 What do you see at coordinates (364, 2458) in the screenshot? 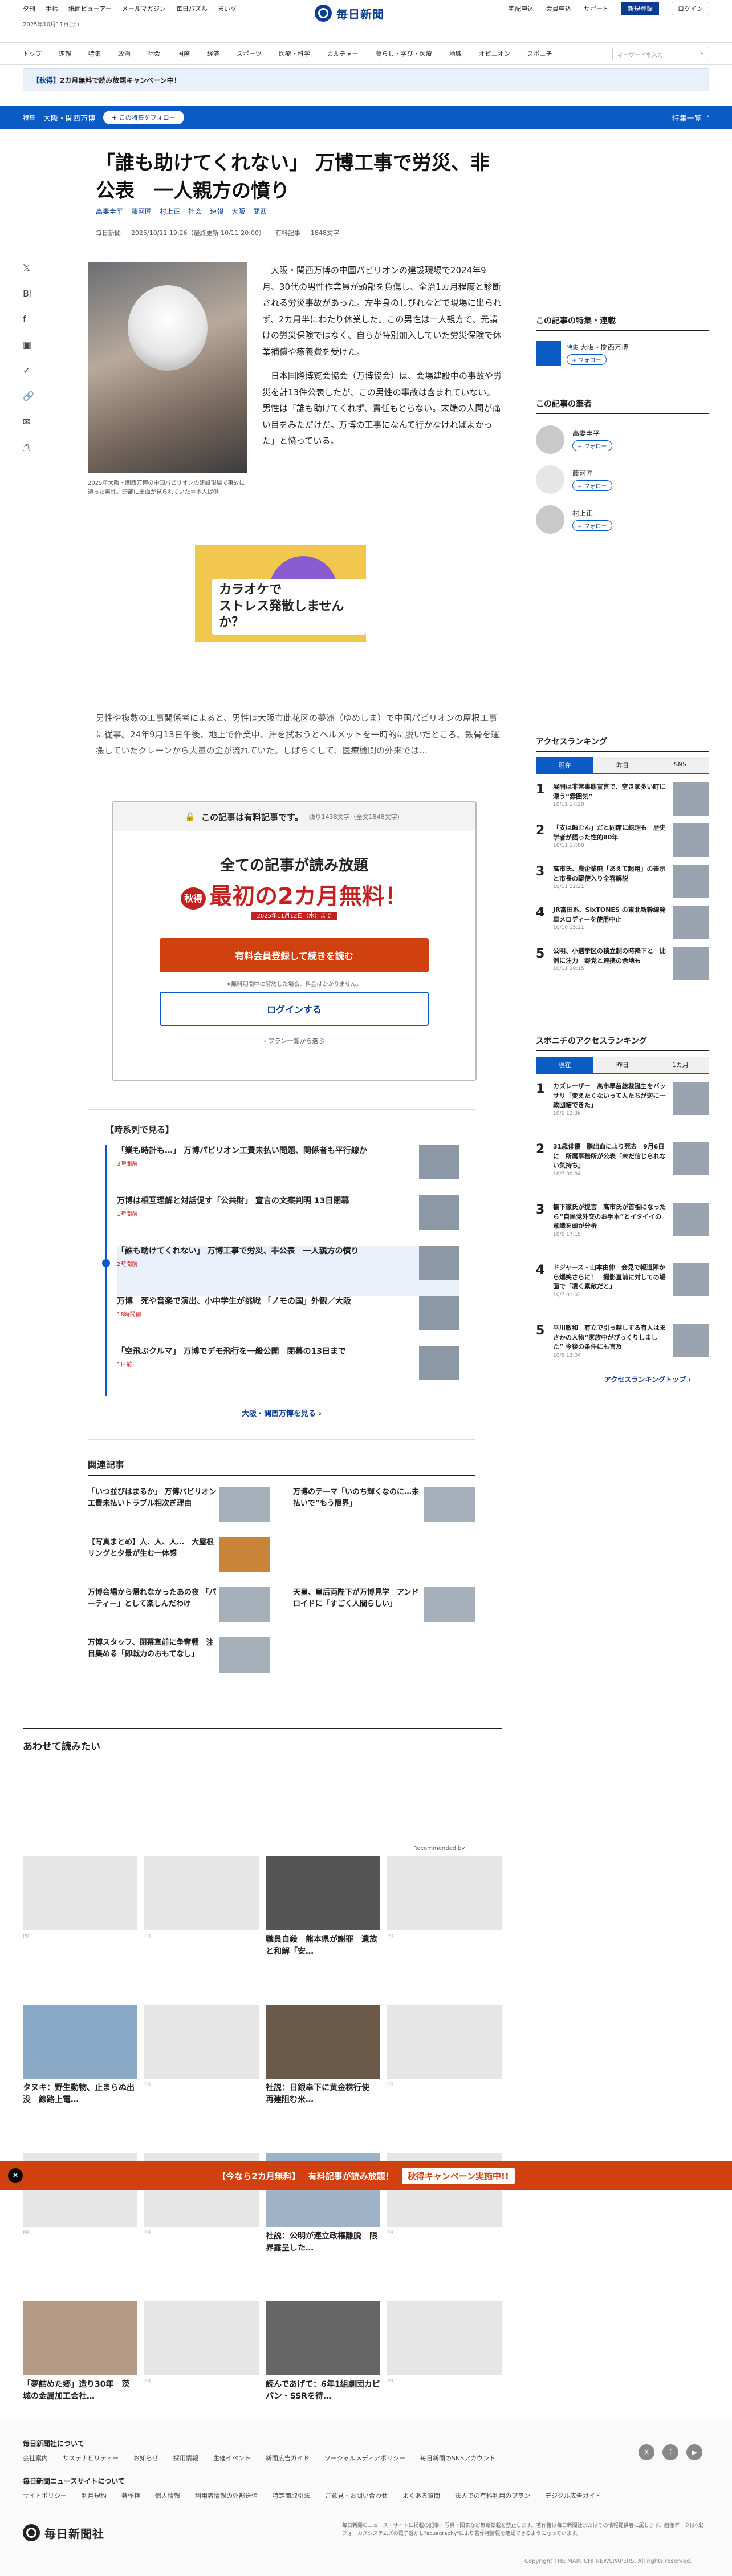
I see `footer-link: ソーシャルメディアポリシー` at bounding box center [364, 2458].